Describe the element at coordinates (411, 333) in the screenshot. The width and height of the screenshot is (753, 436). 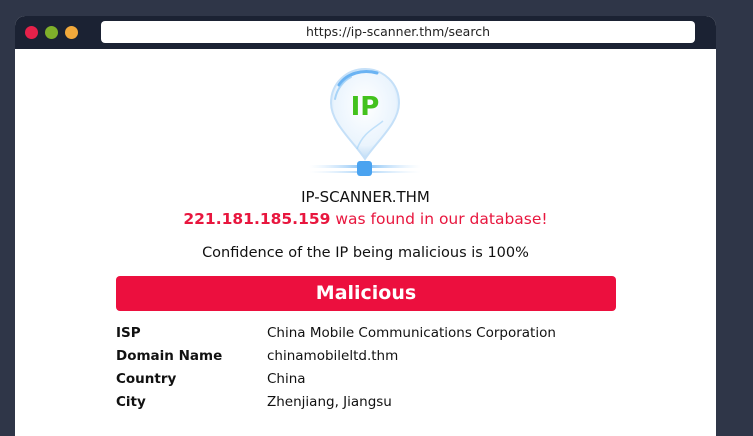
I see `detail-value: China Mobile Communications Corporation` at that location.